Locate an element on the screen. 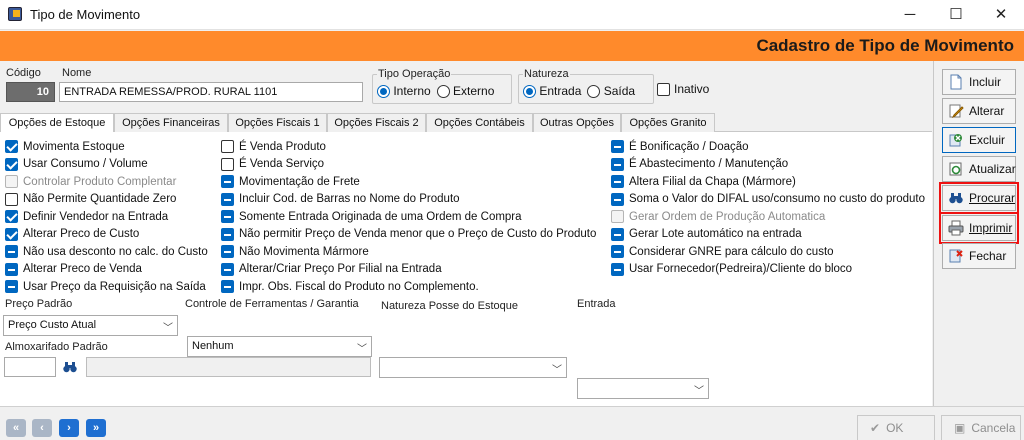 The image size is (1024, 440). option-checkbox: Considerar GNRE para cálculo do custo is located at coordinates (768, 252).